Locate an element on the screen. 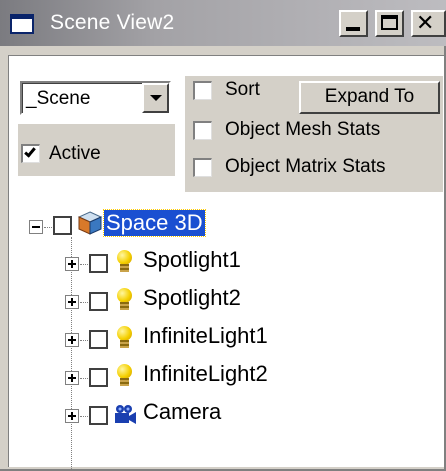  tree-root-checkbox is located at coordinates (62, 225).